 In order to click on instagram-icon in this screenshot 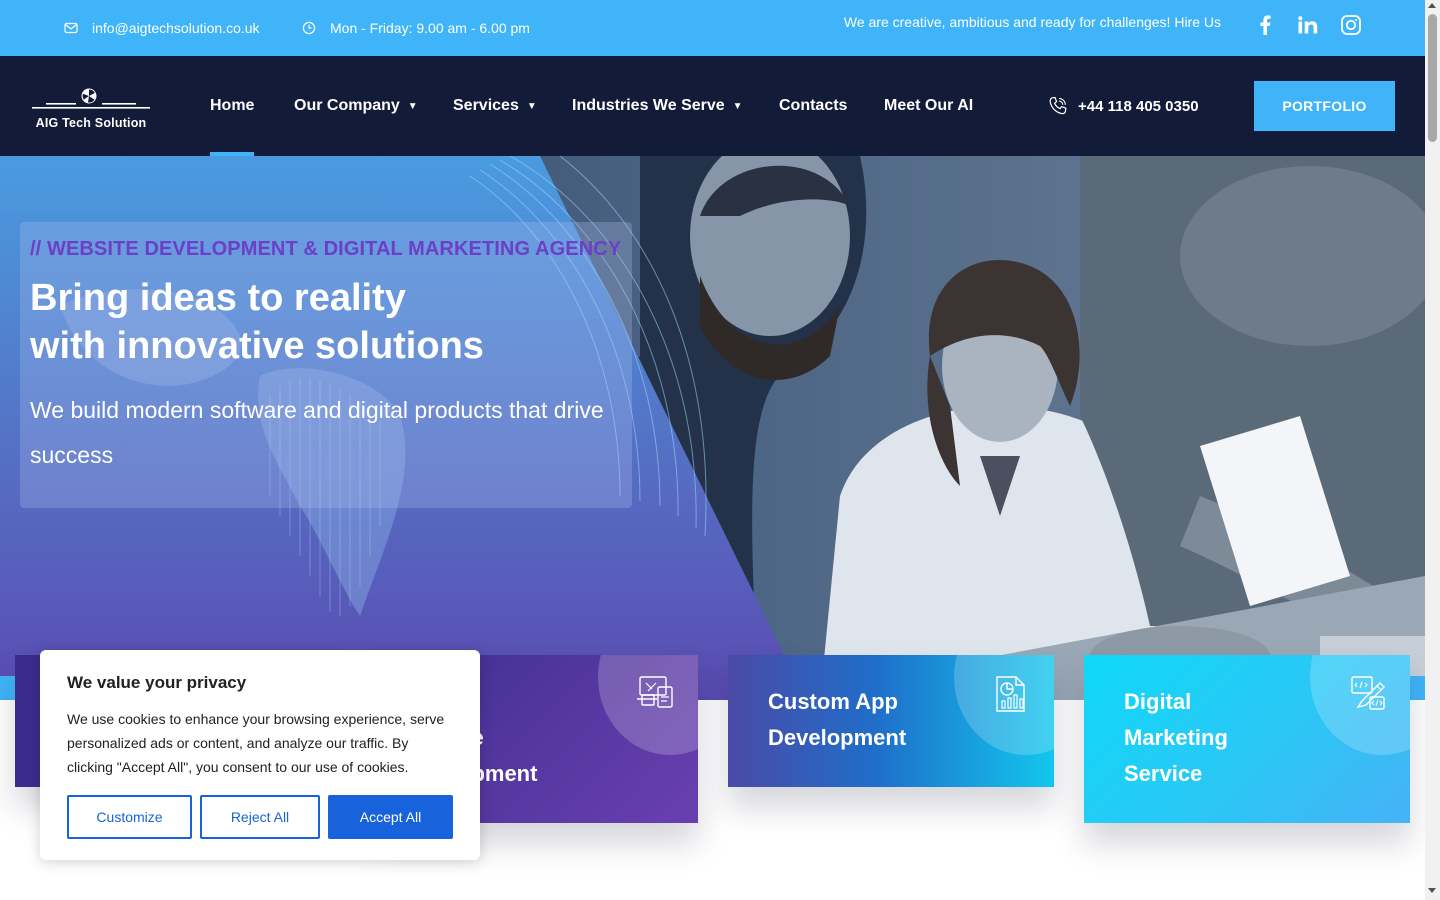, I will do `click(1351, 25)`.